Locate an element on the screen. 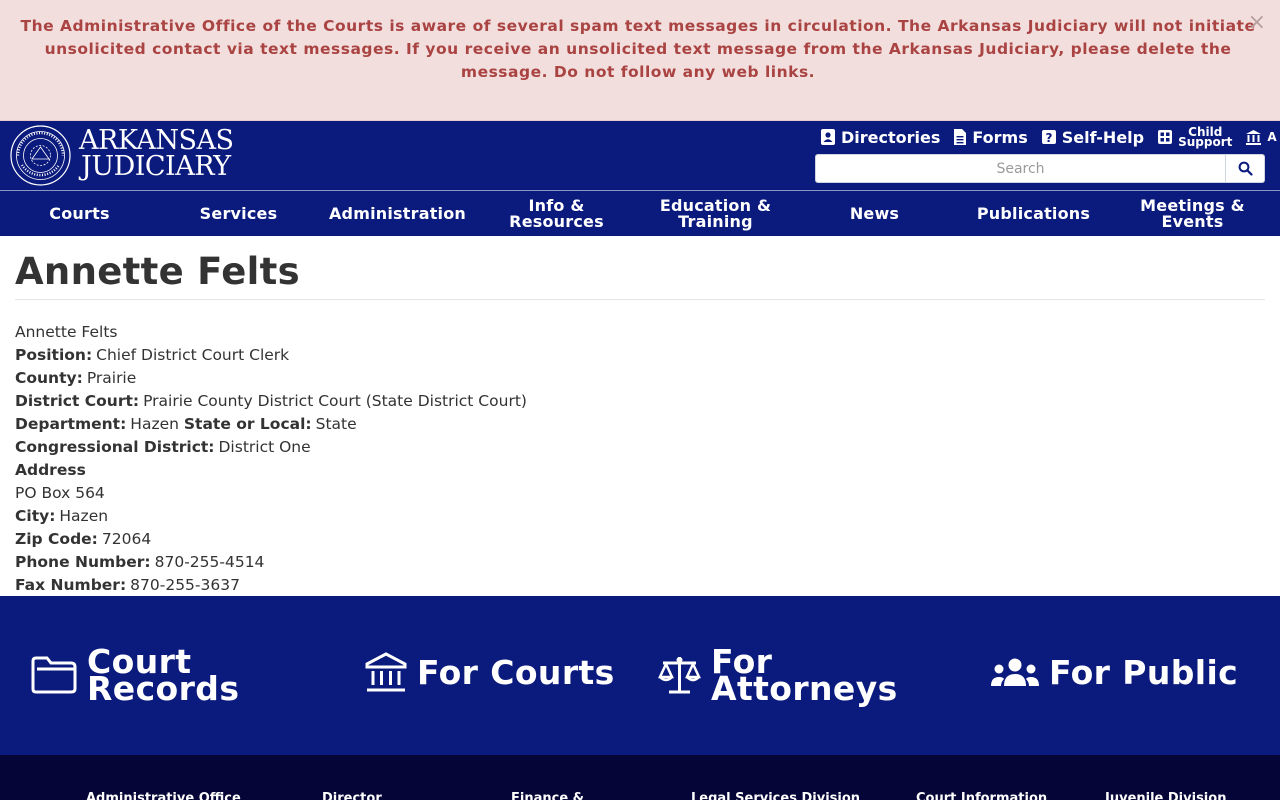 The image size is (1280, 800). bank-link: A is located at coordinates (1261, 137).